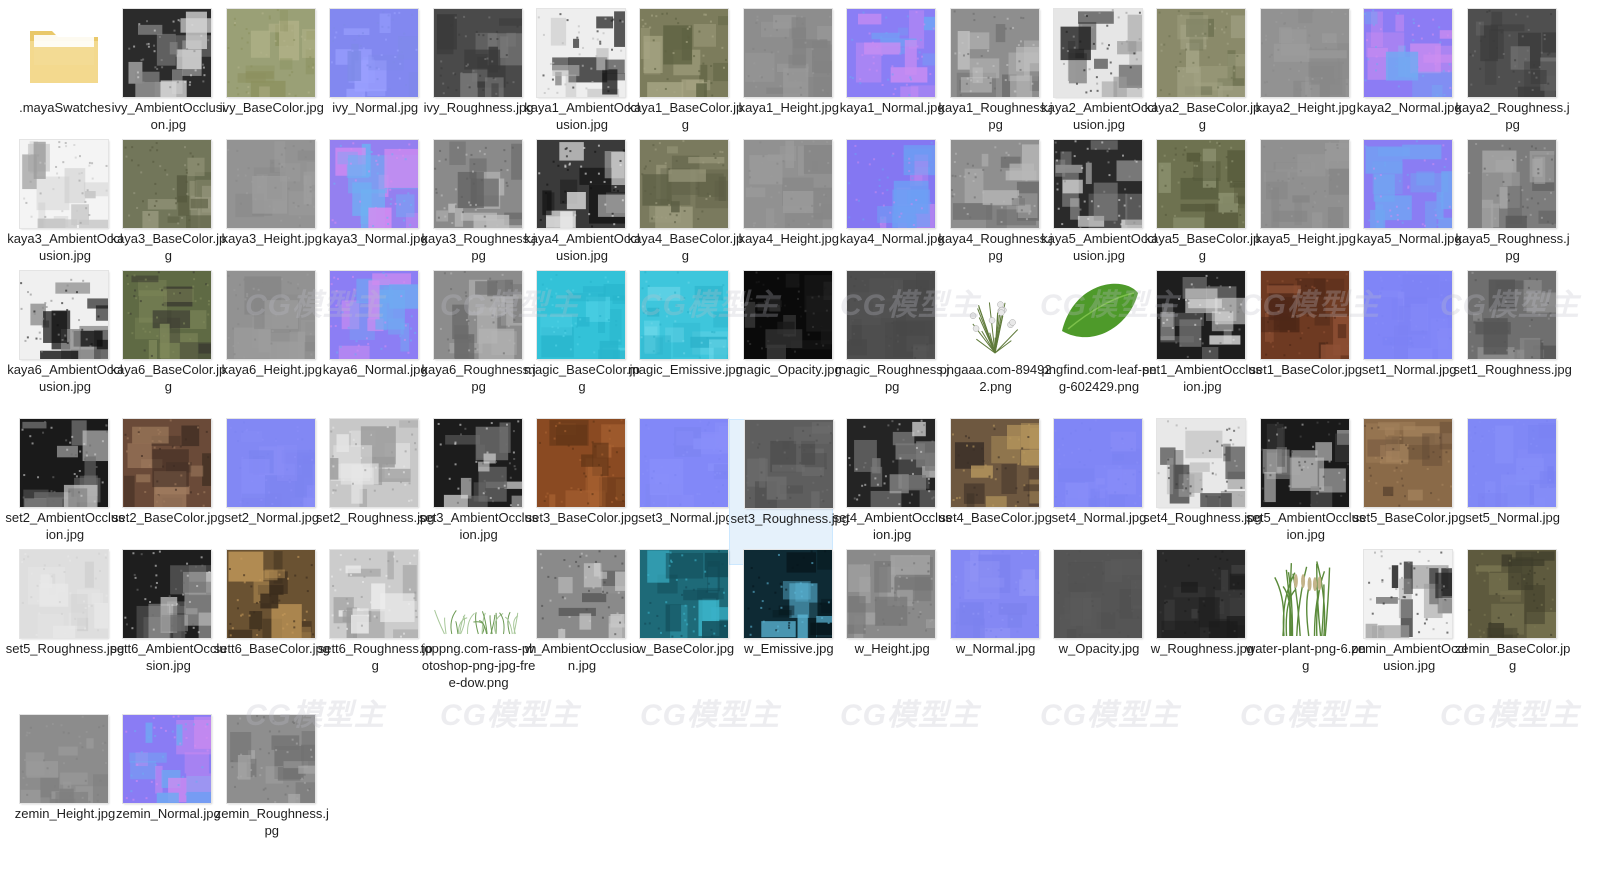 The height and width of the screenshot is (886, 1612). Describe the element at coordinates (1097, 344) in the screenshot. I see `file-tile-pngfind-com-leaf-png-602429-png: pngfind.com-leaf-png-602429.png` at that location.